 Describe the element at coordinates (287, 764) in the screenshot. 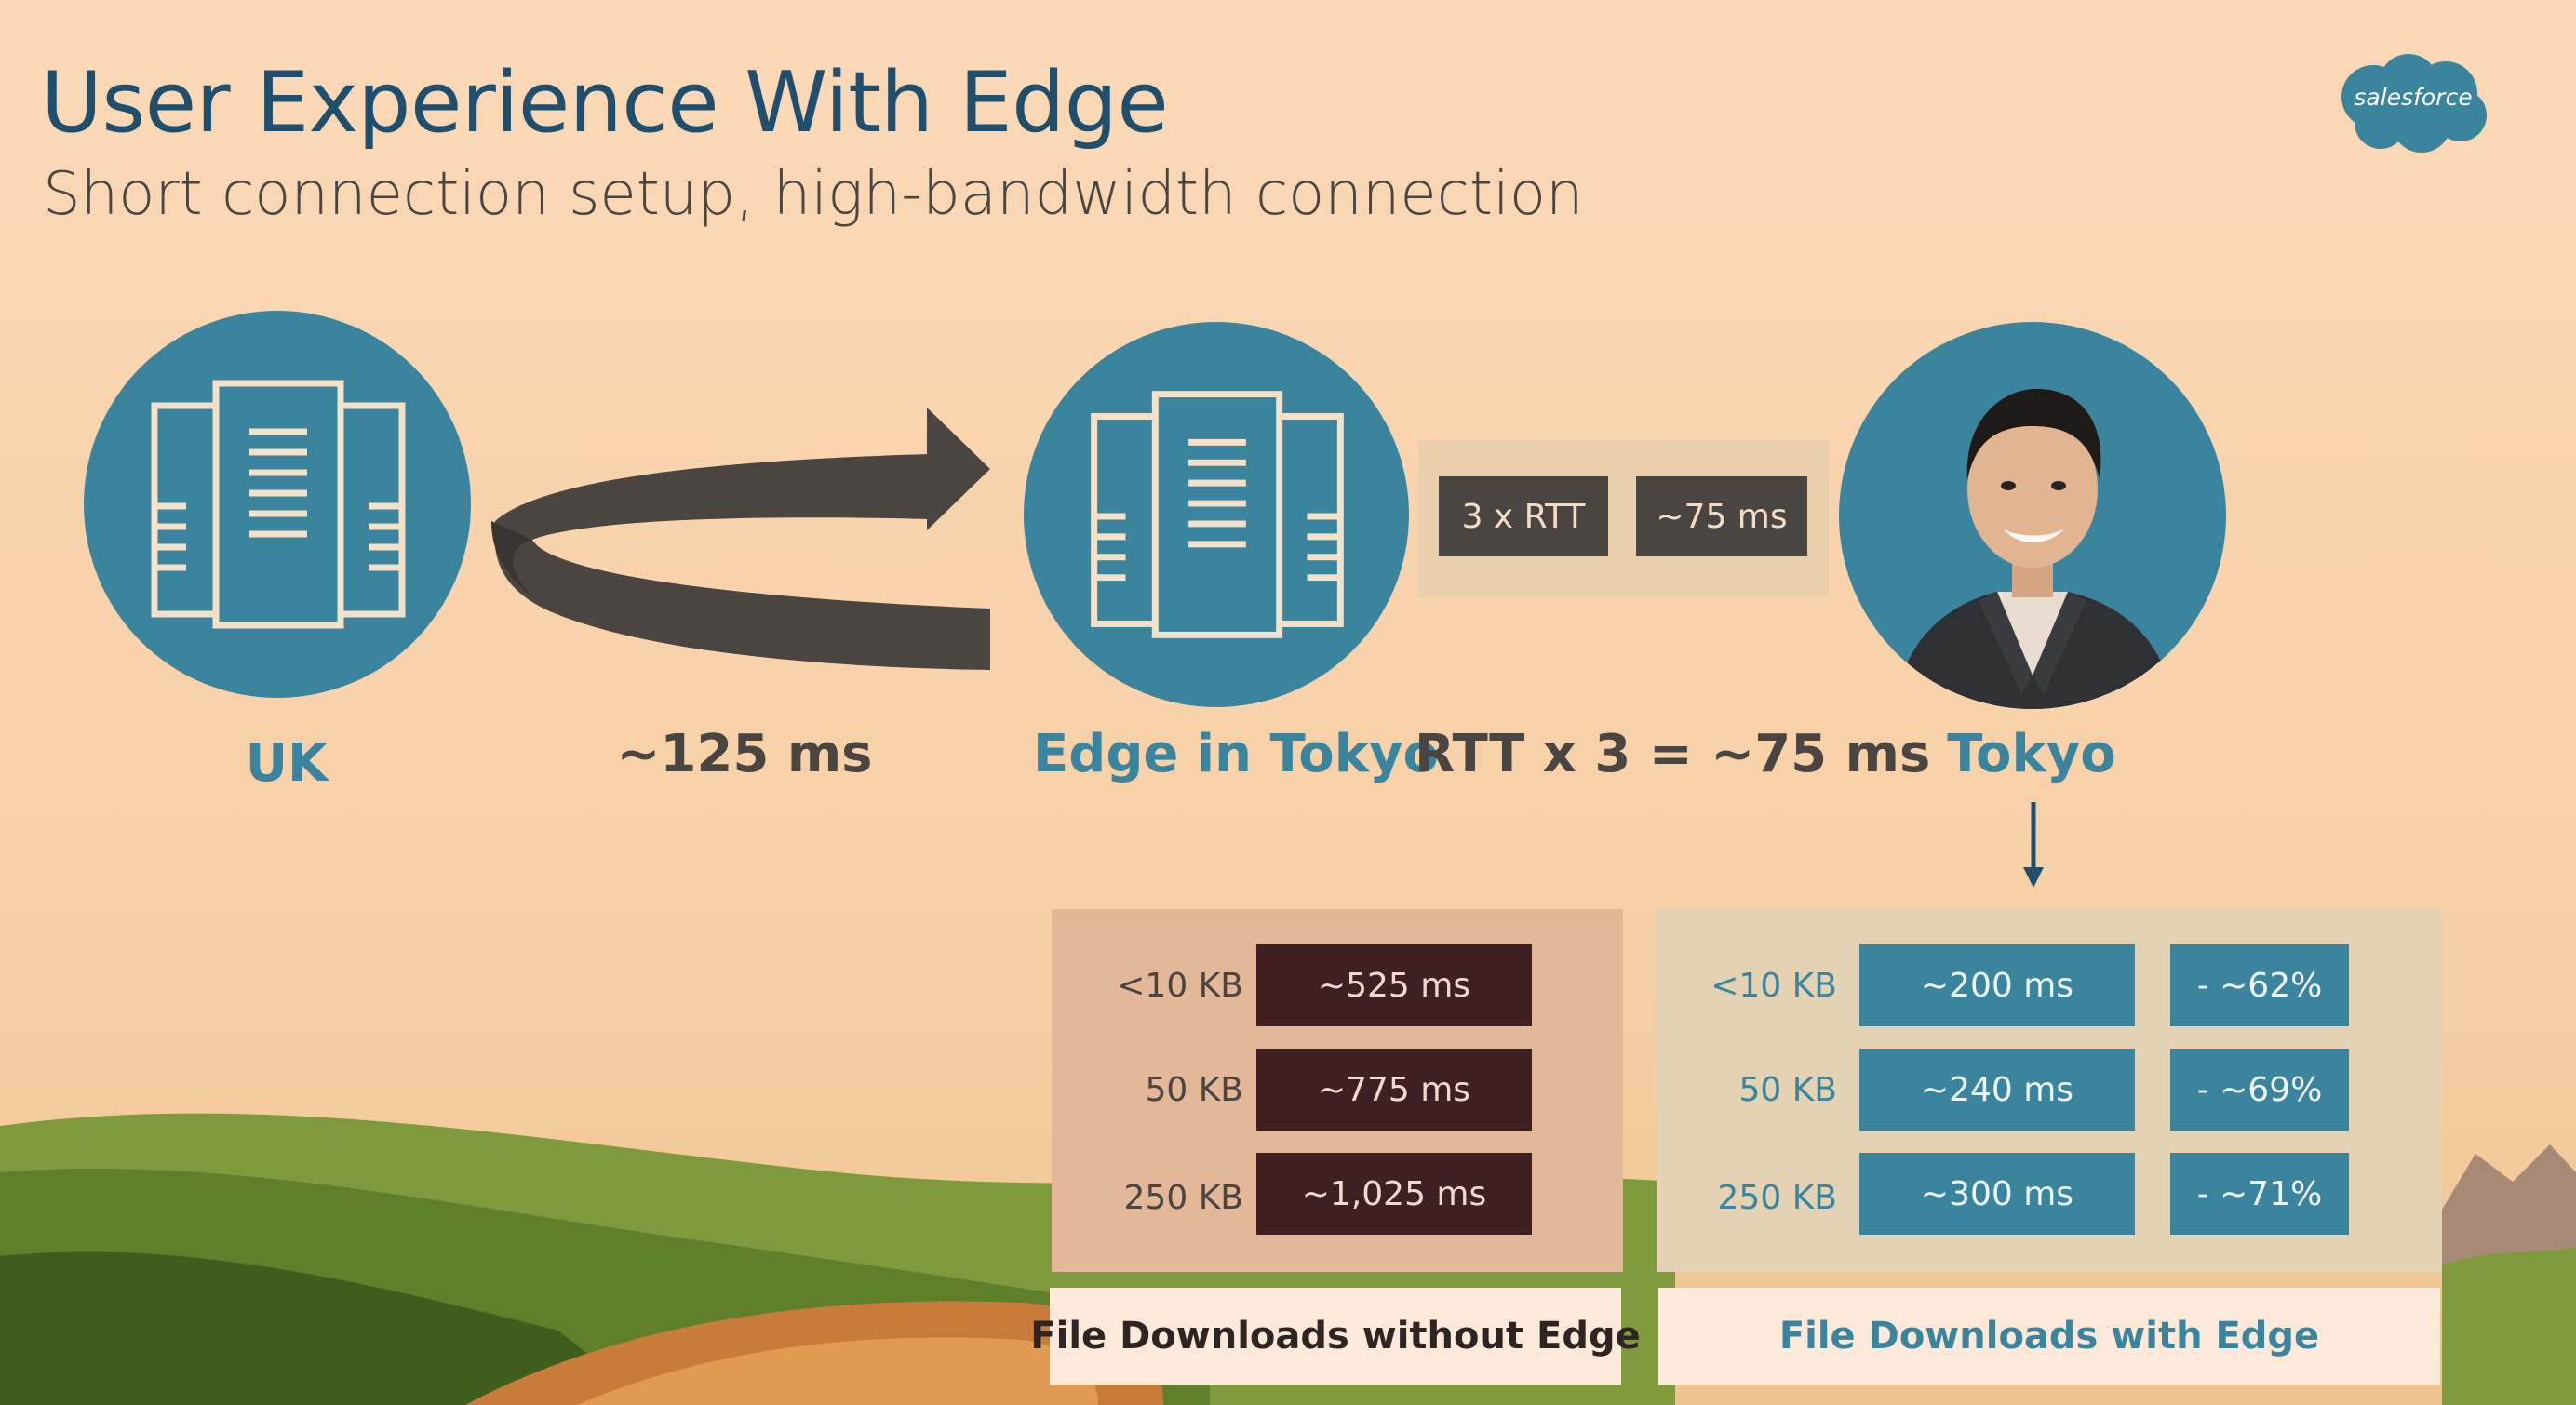

I see `uk-label: UK` at that location.